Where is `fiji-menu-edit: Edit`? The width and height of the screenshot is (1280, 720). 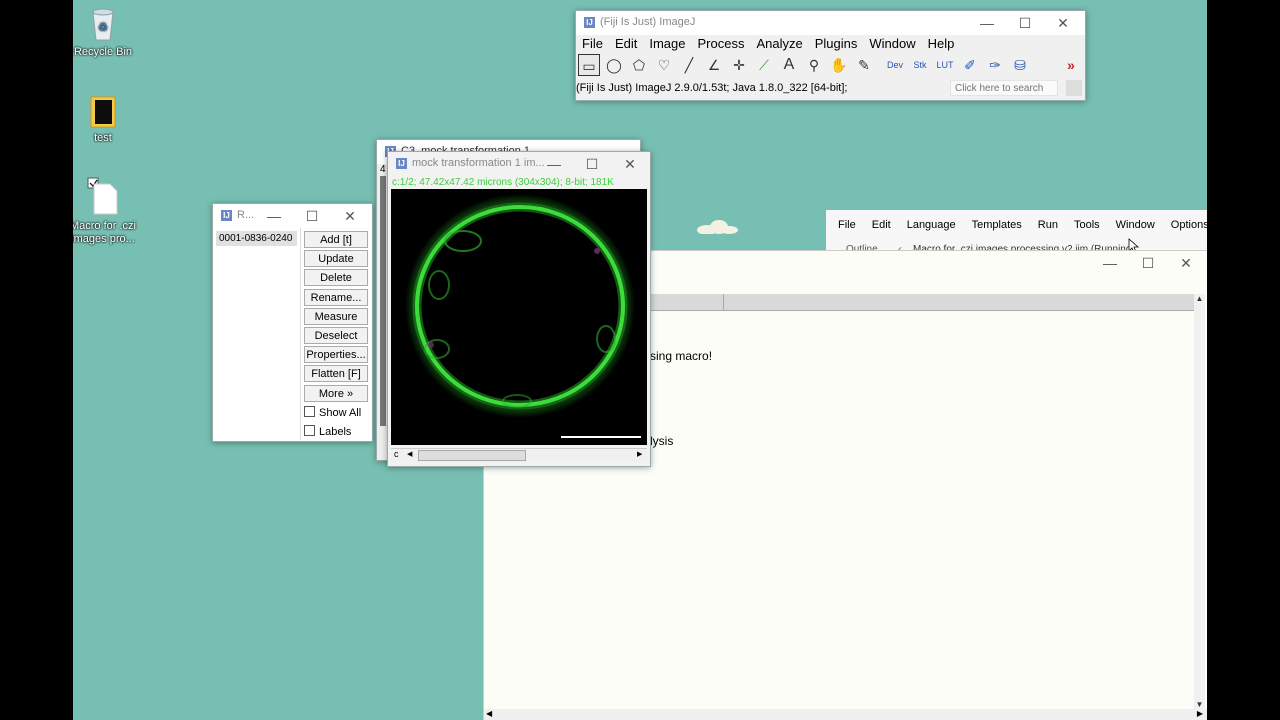 fiji-menu-edit: Edit is located at coordinates (626, 43).